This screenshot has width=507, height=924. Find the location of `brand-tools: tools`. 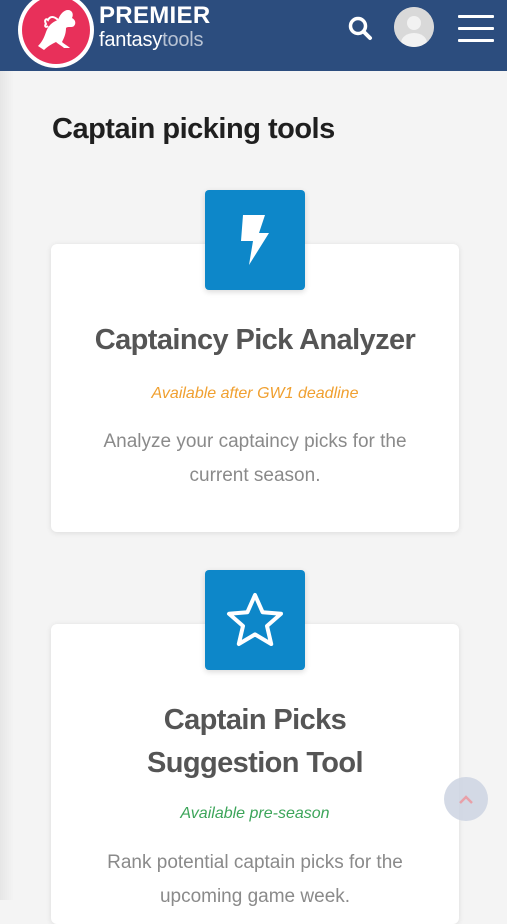

brand-tools: tools is located at coordinates (183, 40).